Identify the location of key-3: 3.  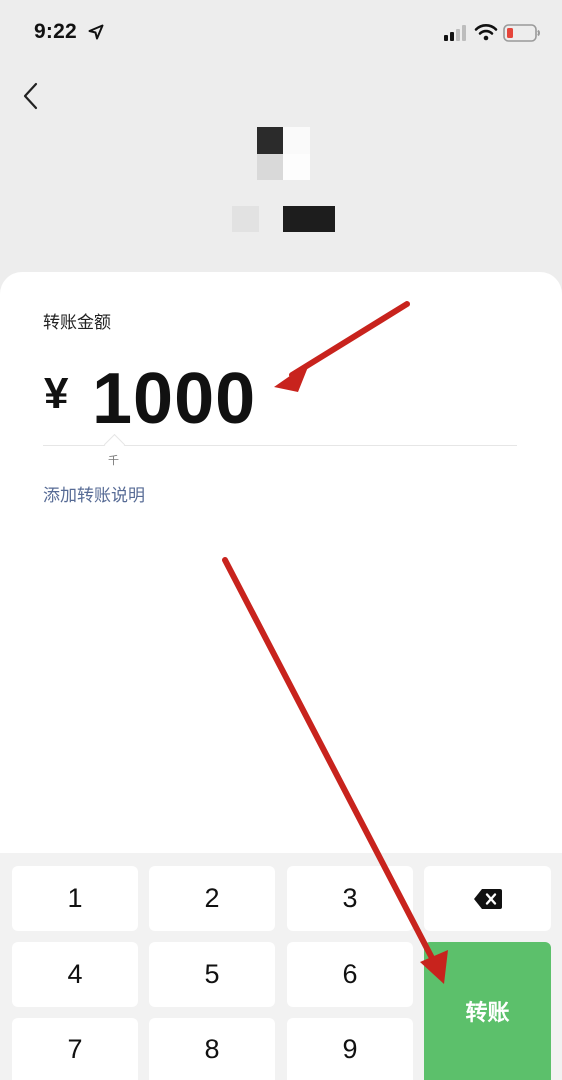
(350, 898).